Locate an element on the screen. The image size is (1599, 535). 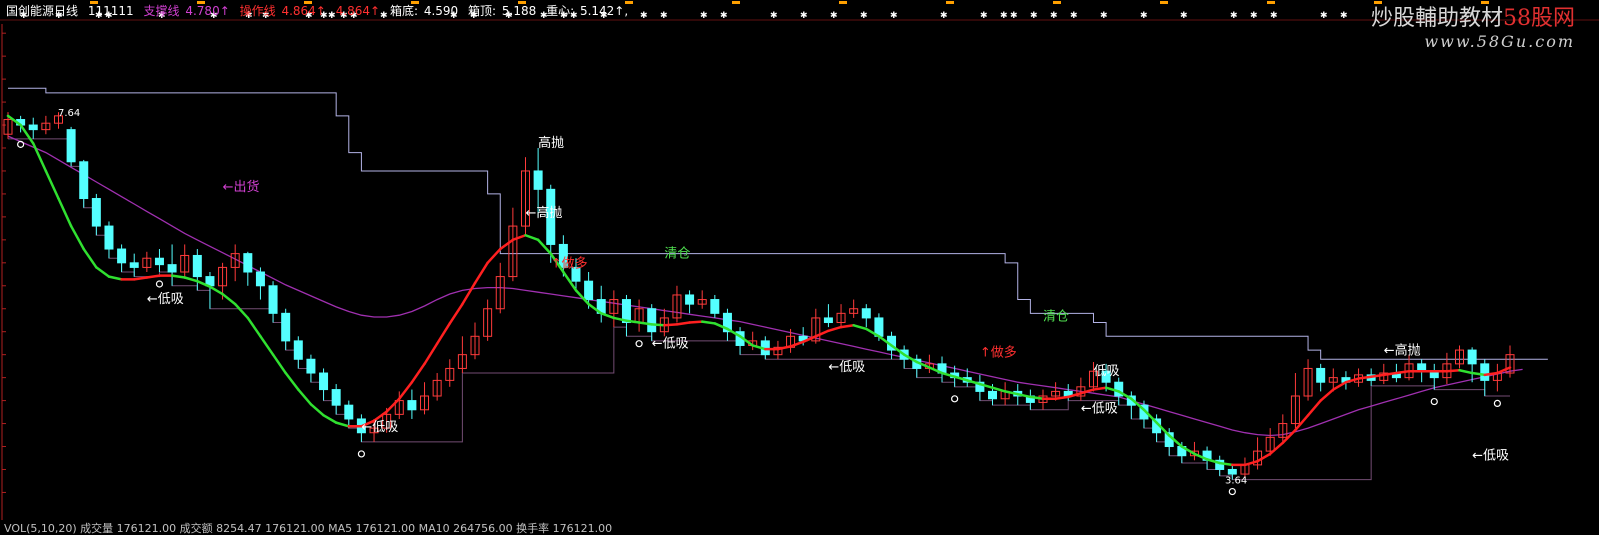
center-label: 重心: is located at coordinates (560, 11).